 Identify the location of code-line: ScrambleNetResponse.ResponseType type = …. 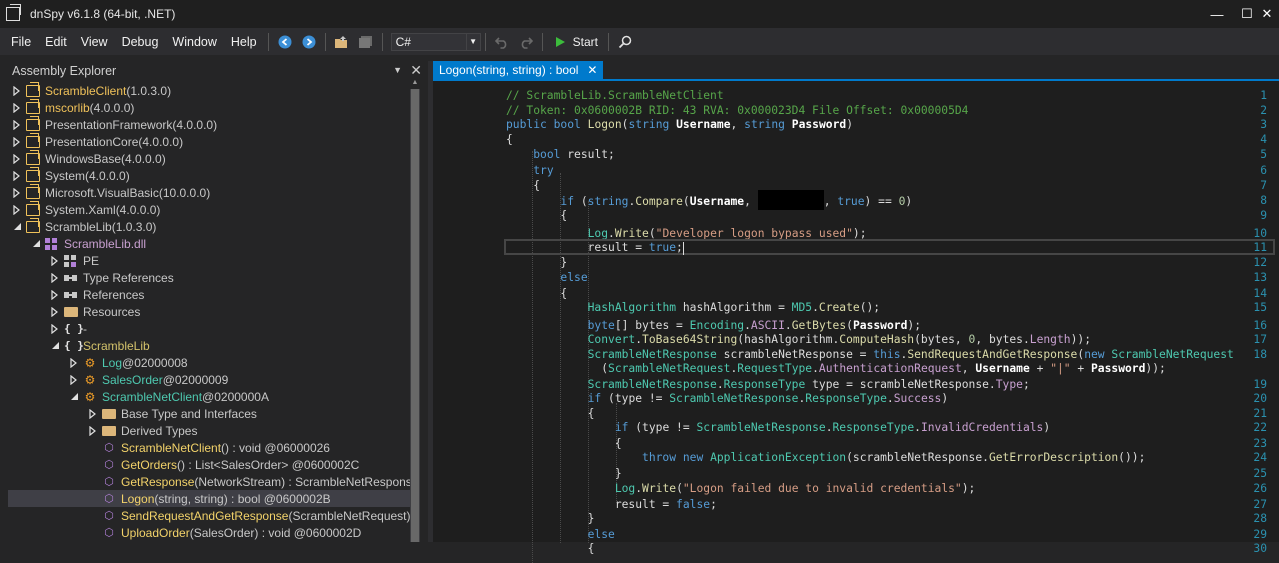
(768, 384).